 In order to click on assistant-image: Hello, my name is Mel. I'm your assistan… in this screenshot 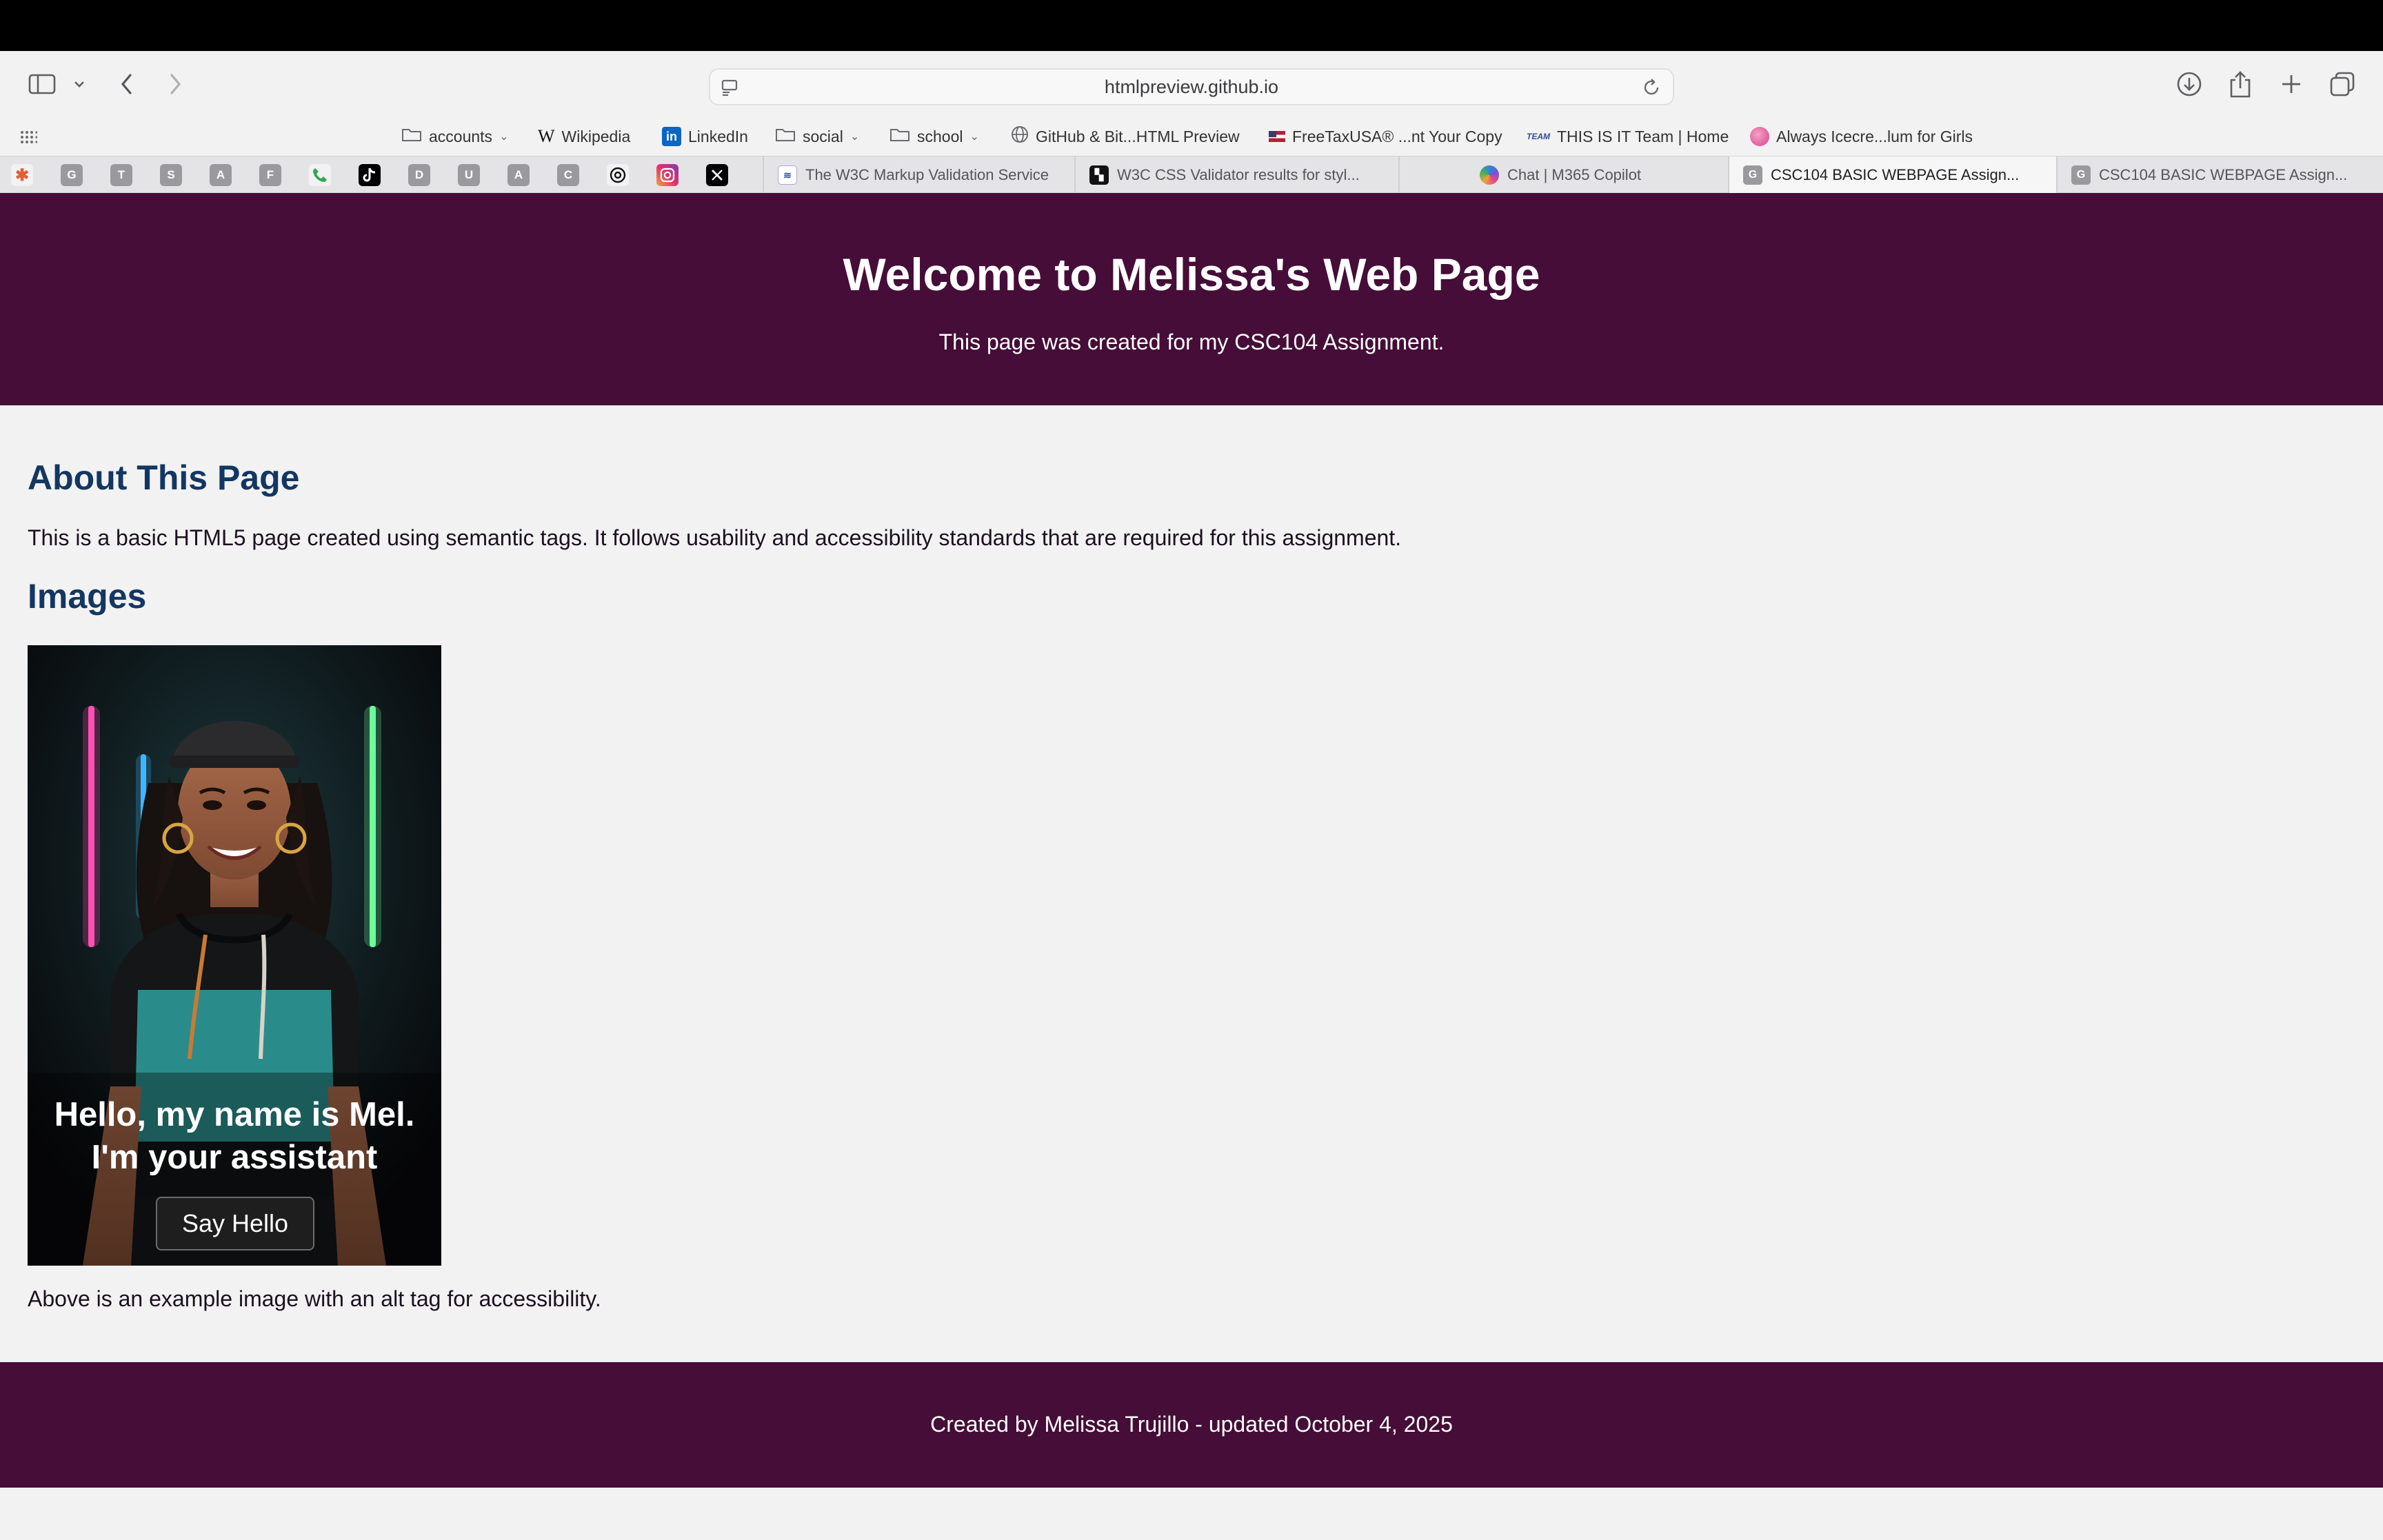, I will do `click(234, 956)`.